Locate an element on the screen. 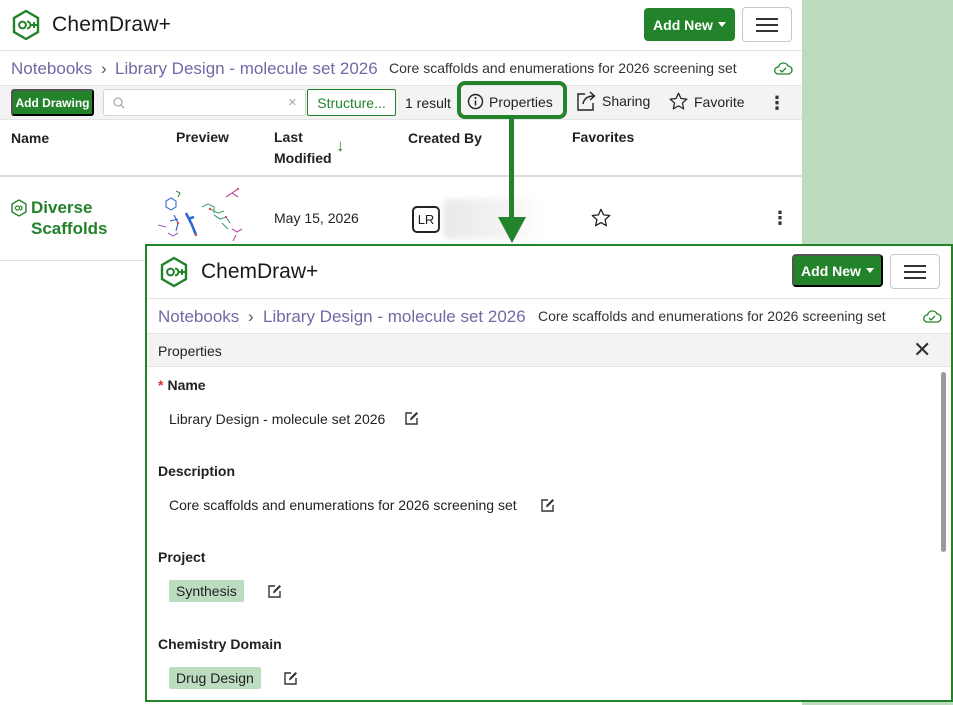 The image size is (953, 705). required-marker: * is located at coordinates (161, 385).